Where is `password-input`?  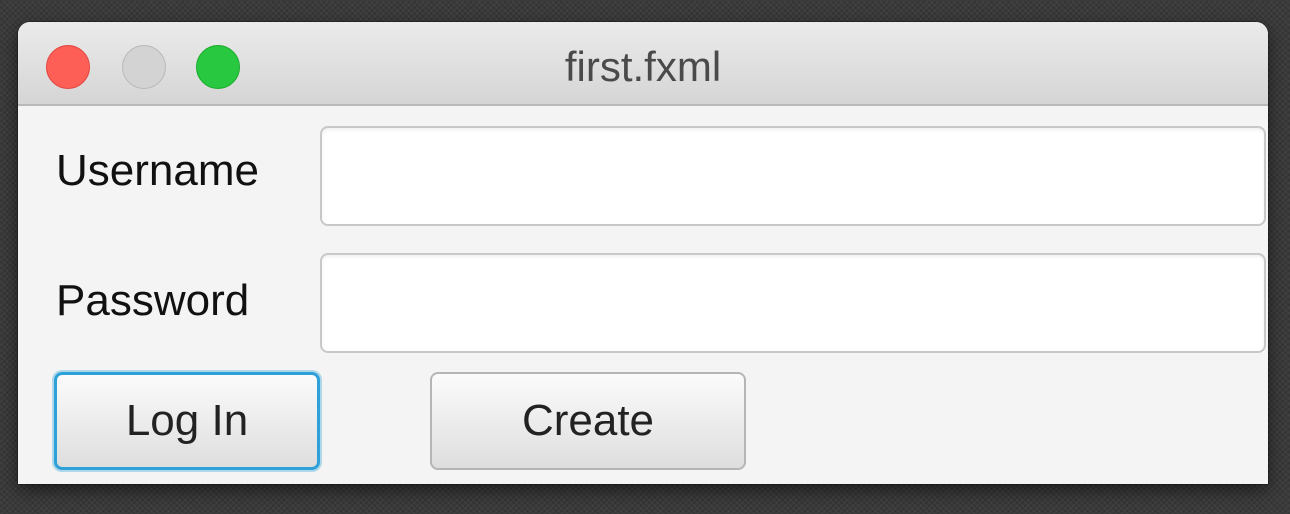
password-input is located at coordinates (793, 303).